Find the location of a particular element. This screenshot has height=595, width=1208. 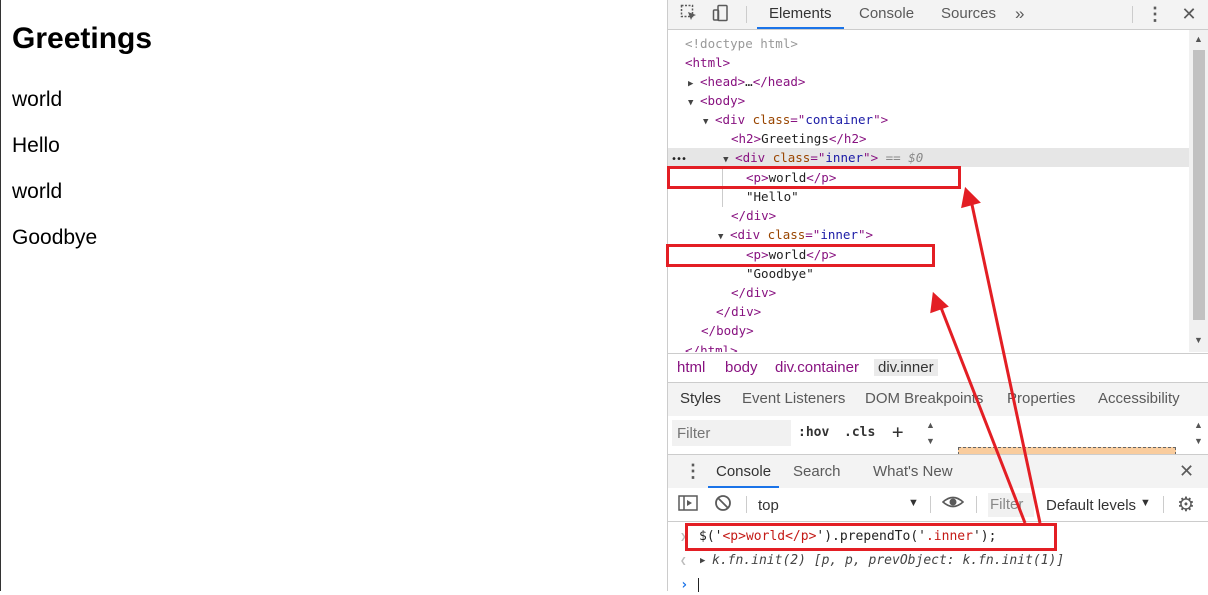

annotation-arrows is located at coordinates (986, 355).